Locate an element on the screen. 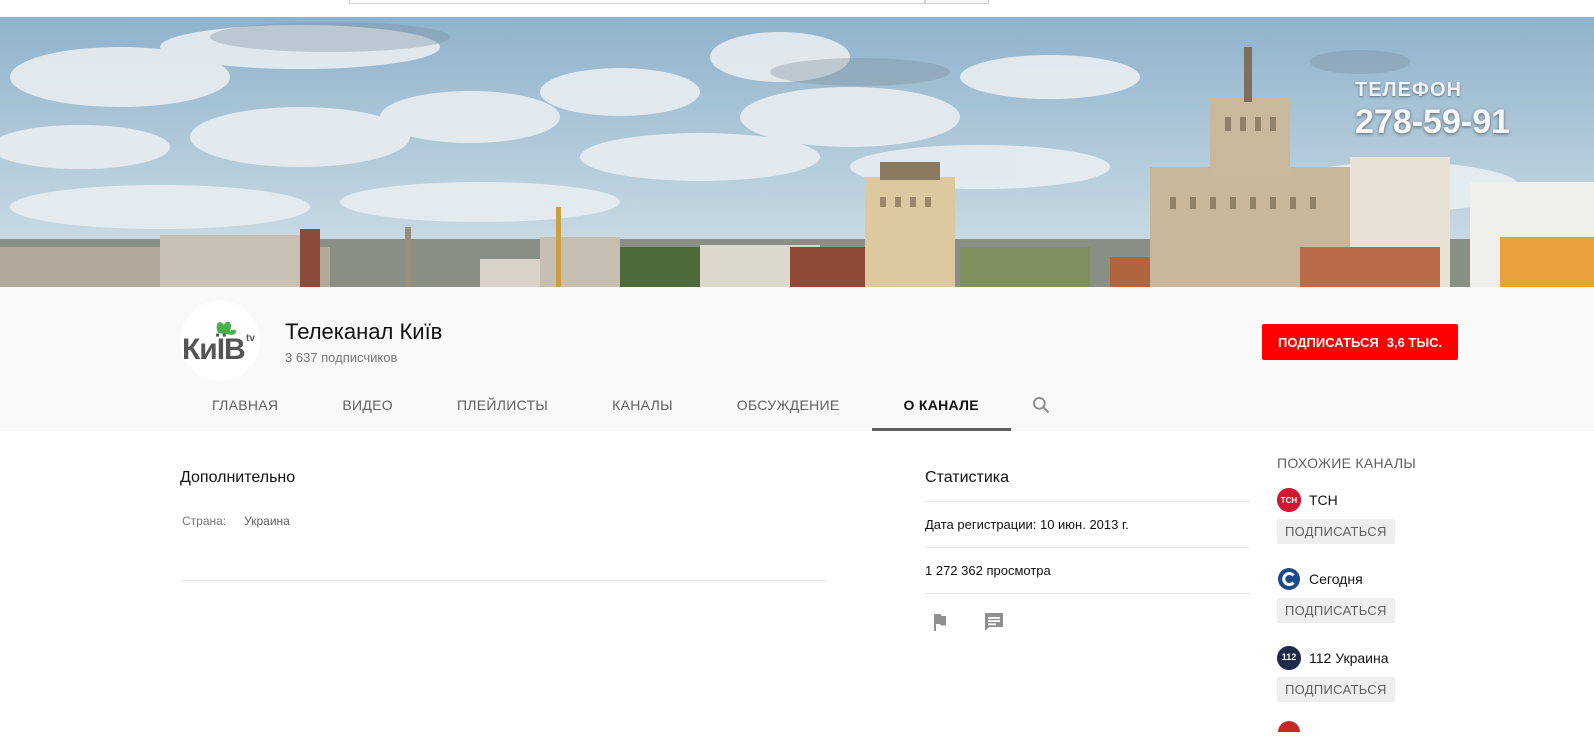 The image size is (1594, 745). logo-suffix: tv is located at coordinates (250, 338).